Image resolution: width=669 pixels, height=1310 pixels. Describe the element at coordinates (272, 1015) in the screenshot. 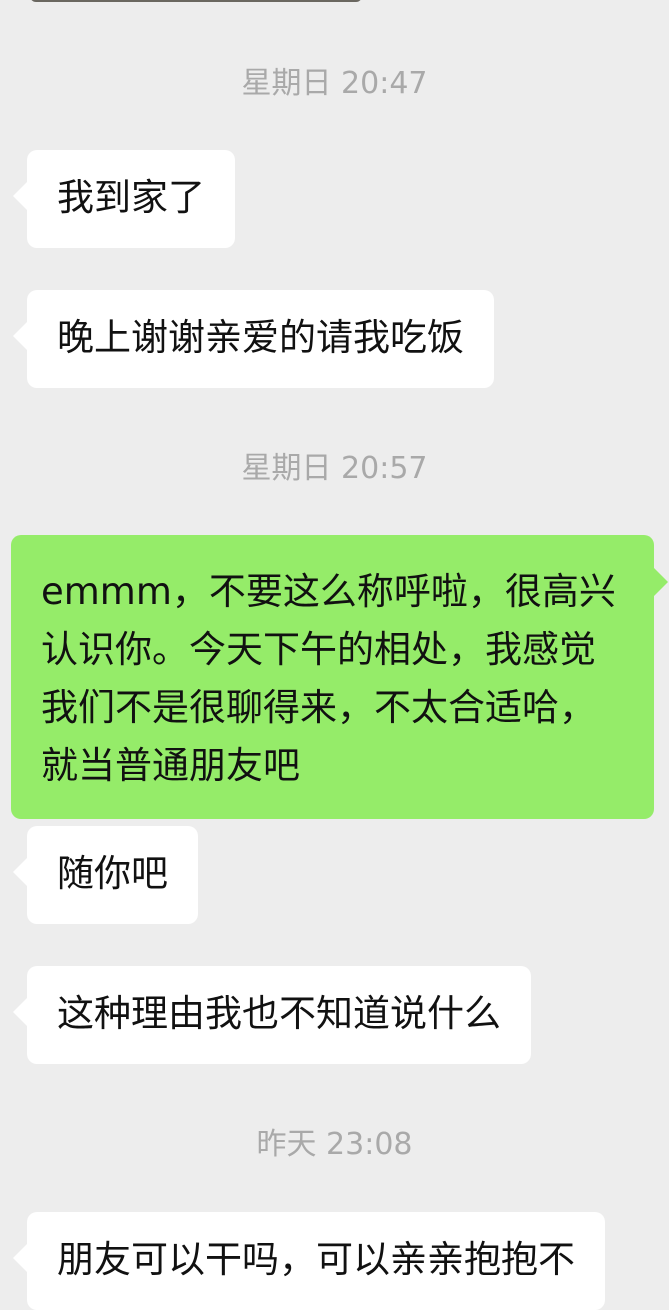

I see `incoming-message-bubble: 这种理由我也不知道说什么` at that location.